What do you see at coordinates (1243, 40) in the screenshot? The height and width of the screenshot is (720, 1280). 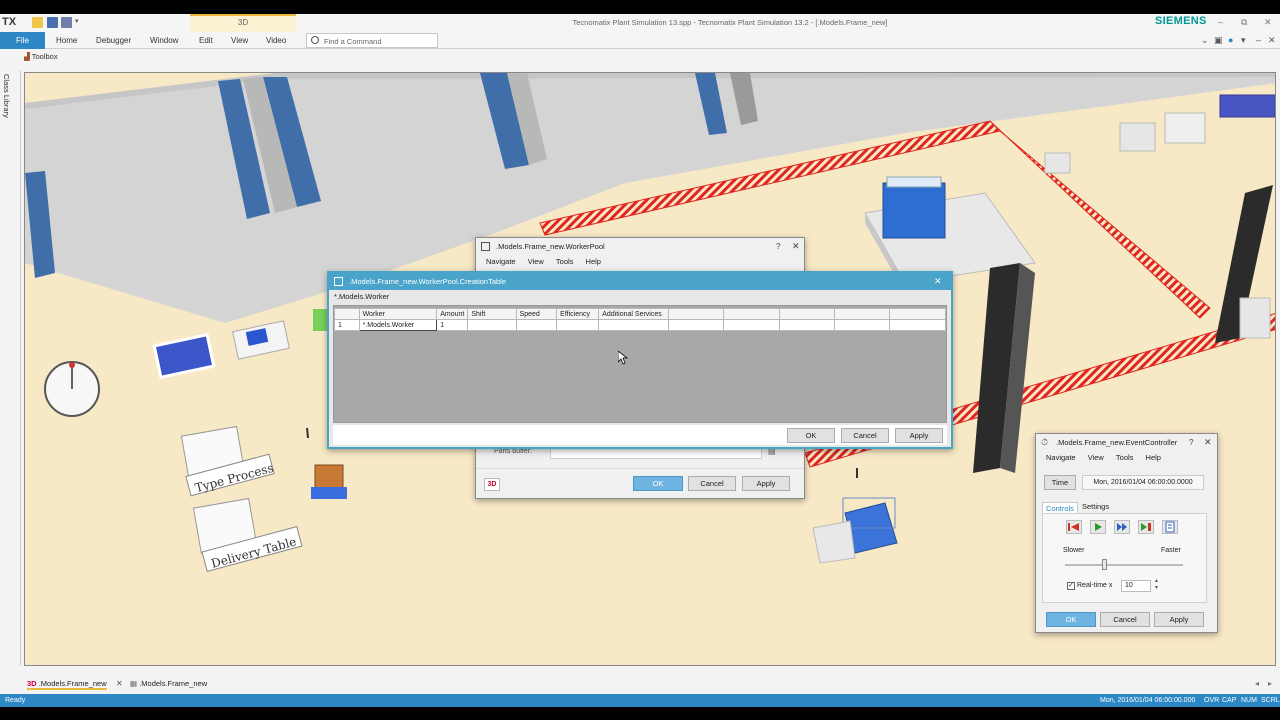 I see `ribbon-dropdown-icon: ▾` at bounding box center [1243, 40].